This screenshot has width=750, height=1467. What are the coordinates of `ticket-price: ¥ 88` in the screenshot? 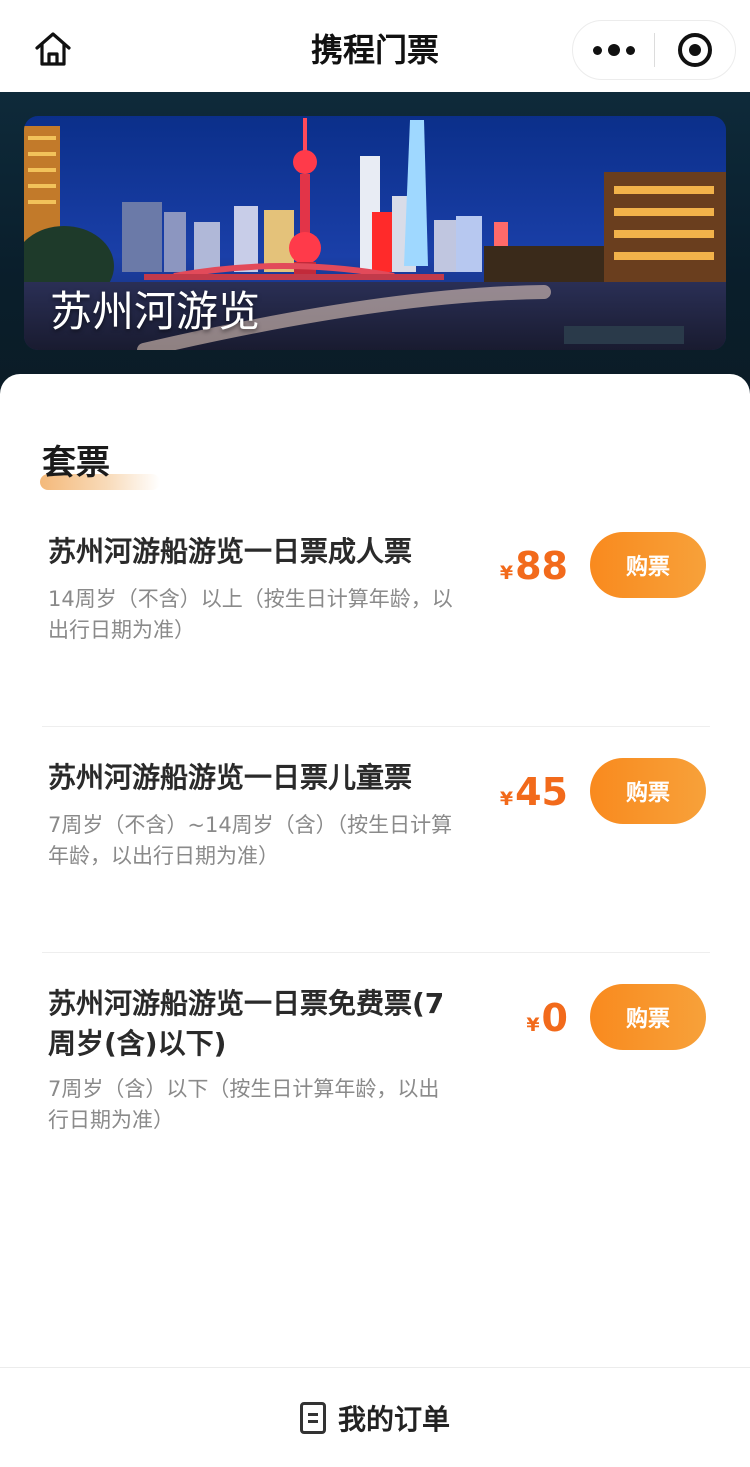 It's located at (534, 566).